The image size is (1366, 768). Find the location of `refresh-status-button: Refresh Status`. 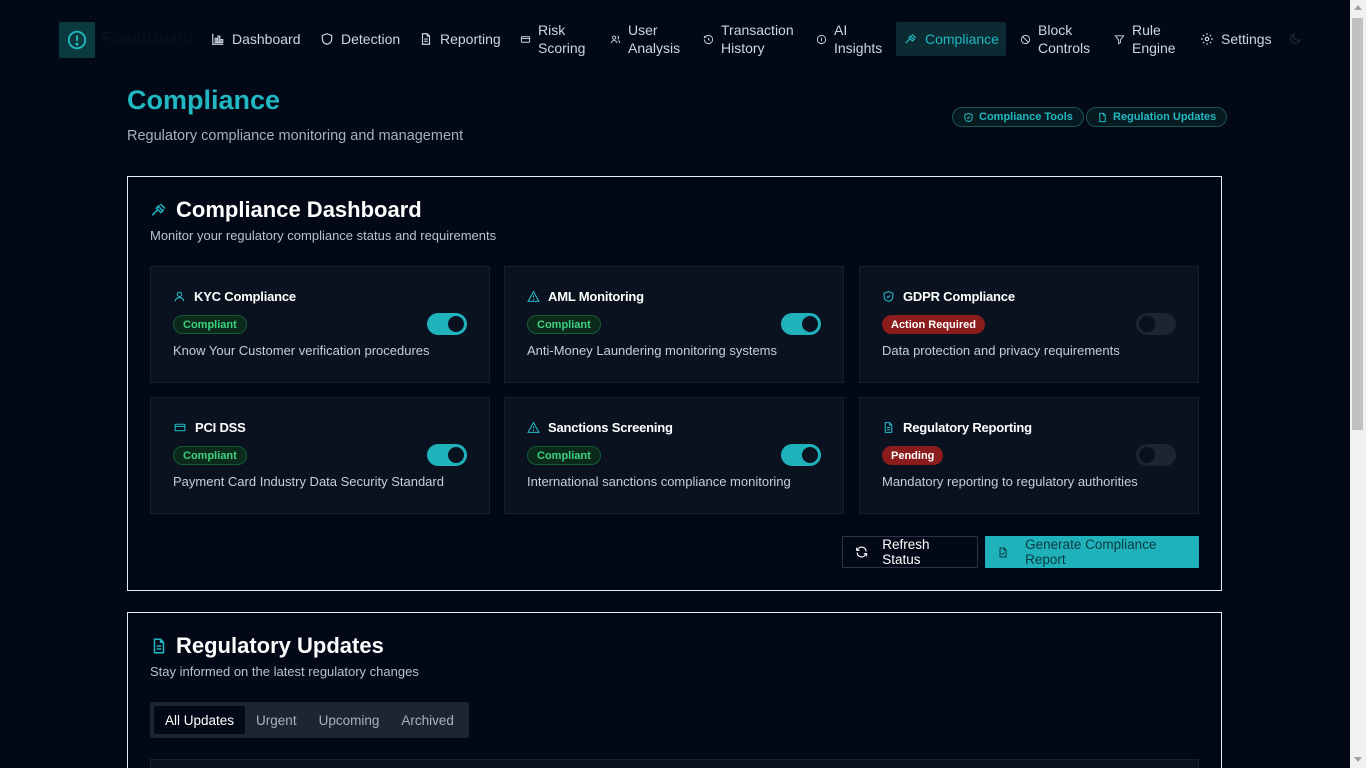

refresh-status-button: Refresh Status is located at coordinates (910, 552).